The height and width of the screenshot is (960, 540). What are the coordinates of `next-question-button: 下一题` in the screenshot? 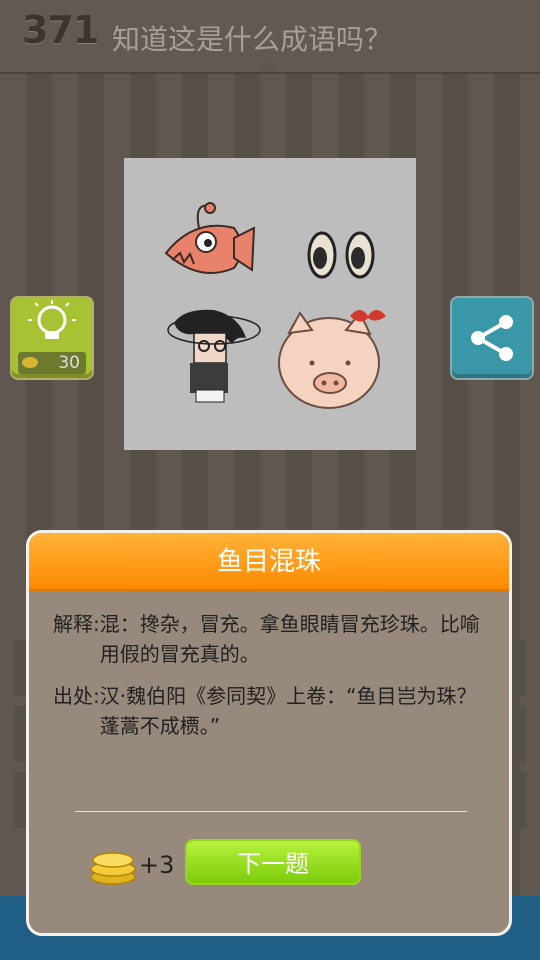 It's located at (273, 862).